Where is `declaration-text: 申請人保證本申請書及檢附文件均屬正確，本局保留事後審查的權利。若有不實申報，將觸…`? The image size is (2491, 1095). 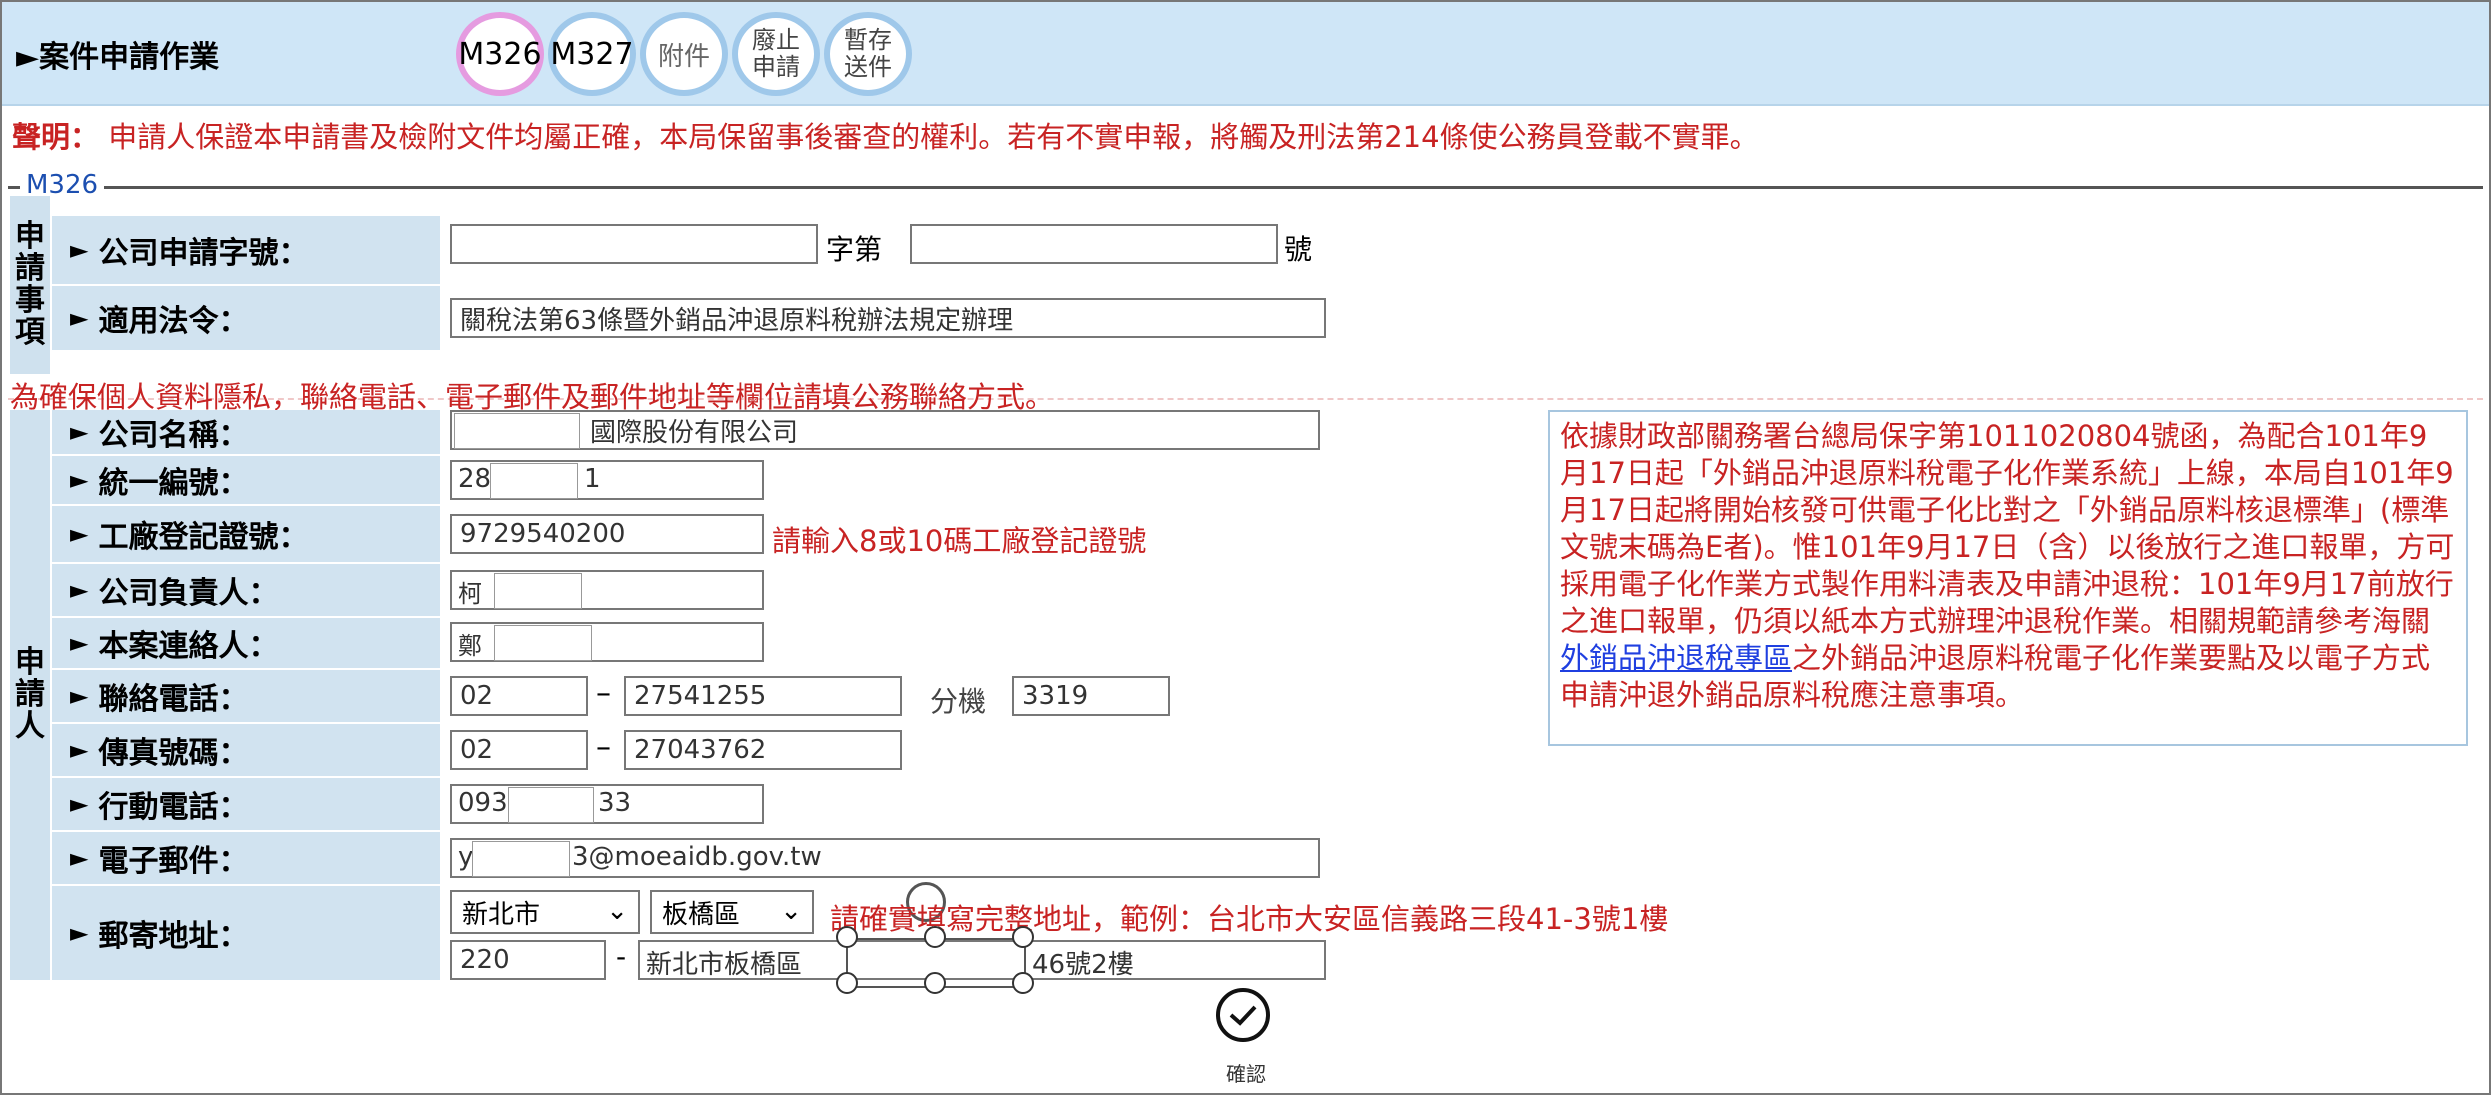 declaration-text: 申請人保證本申請書及檢附文件均屬正確，本局保留事後審查的權利。若有不實申報，將觸… is located at coordinates (929, 137).